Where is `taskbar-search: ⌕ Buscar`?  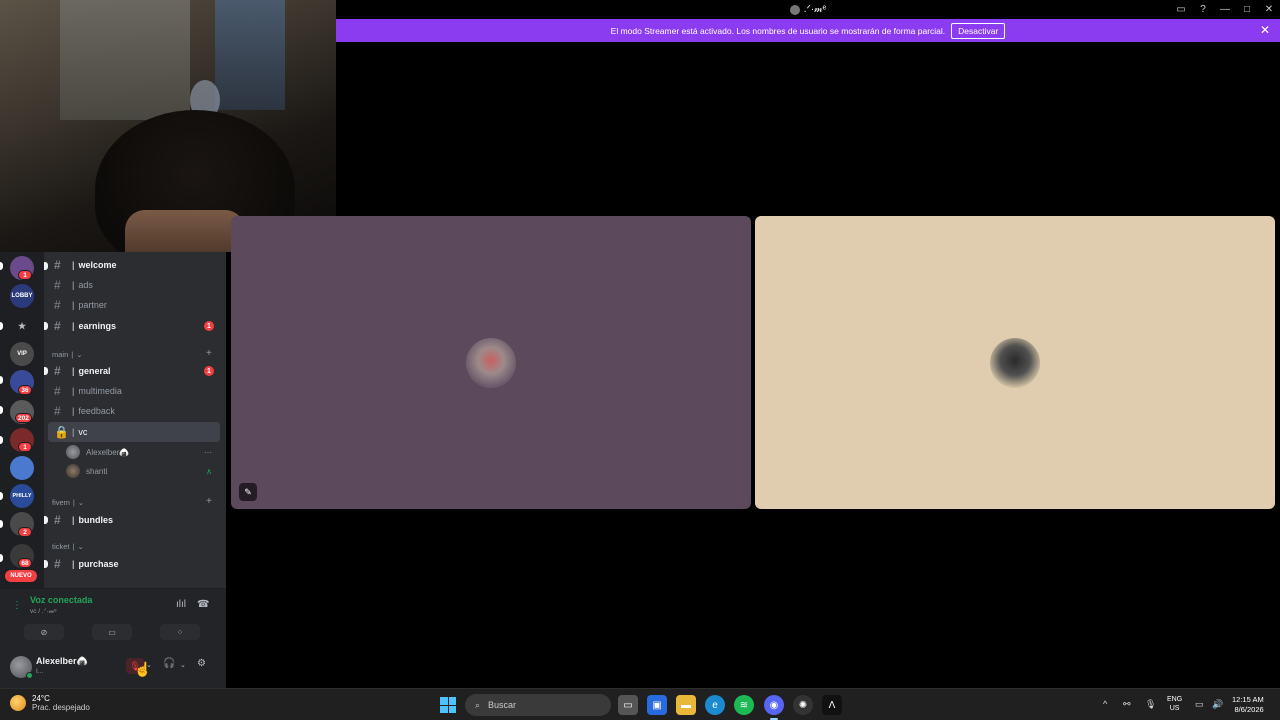
taskbar-search: ⌕ Buscar is located at coordinates (538, 705).